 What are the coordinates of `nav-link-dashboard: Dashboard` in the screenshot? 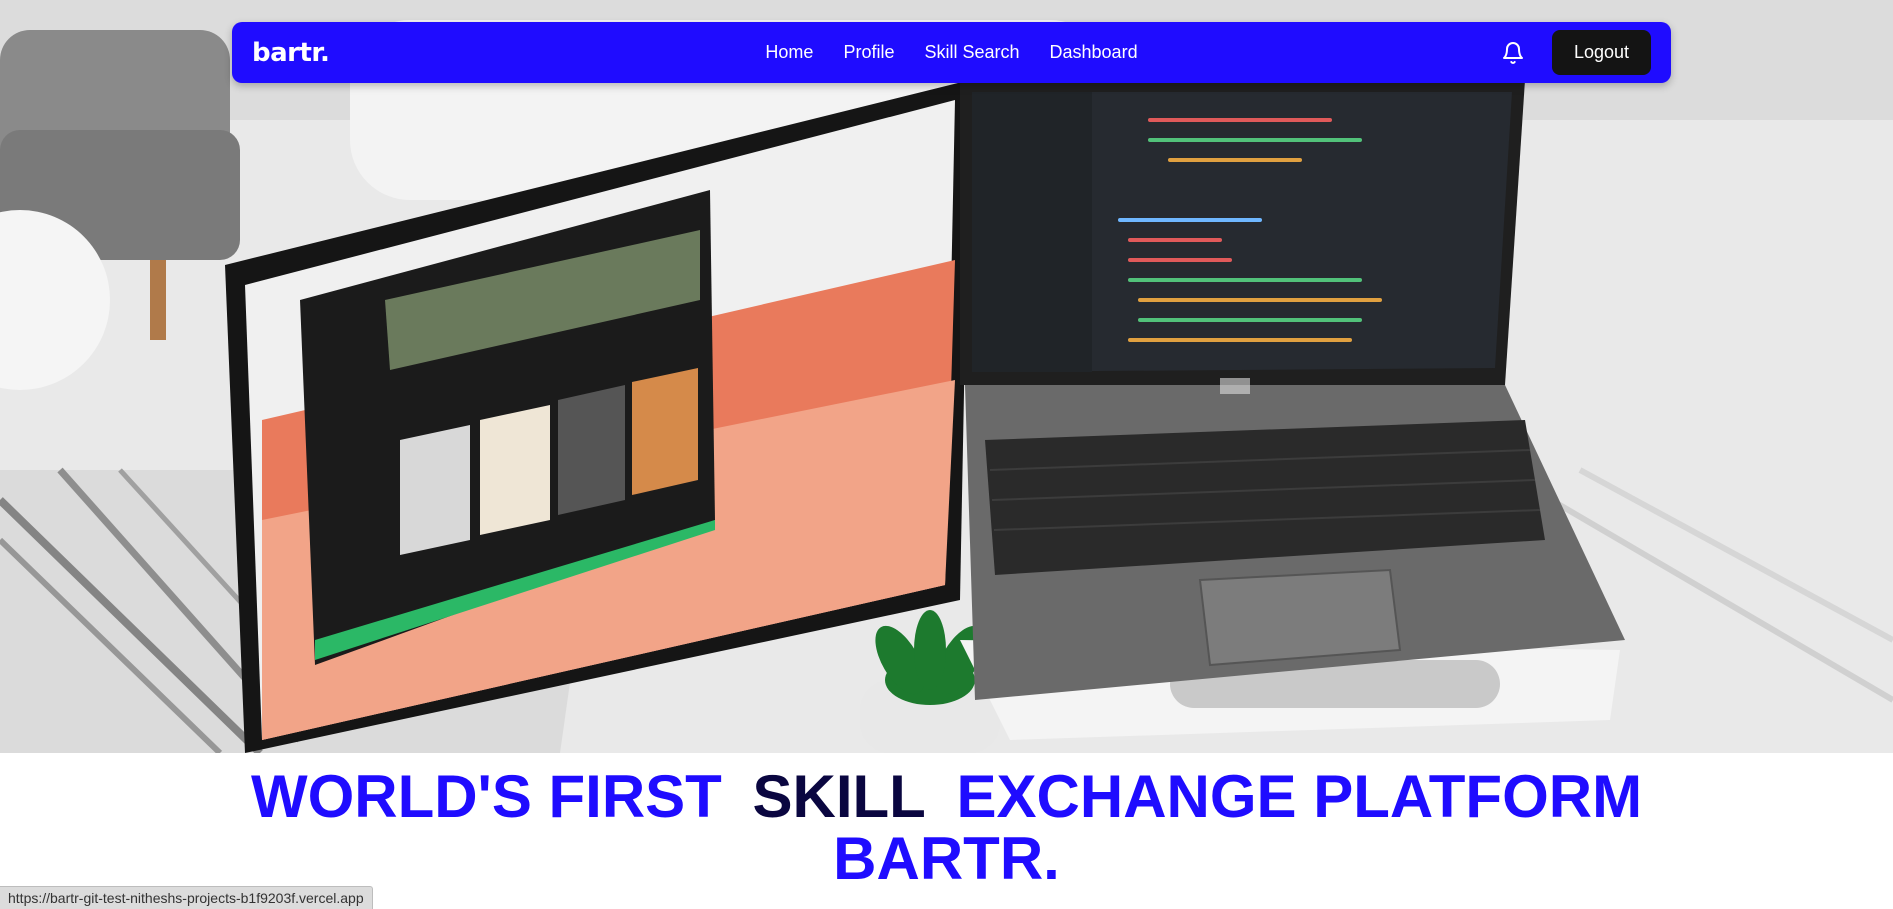 It's located at (1094, 52).